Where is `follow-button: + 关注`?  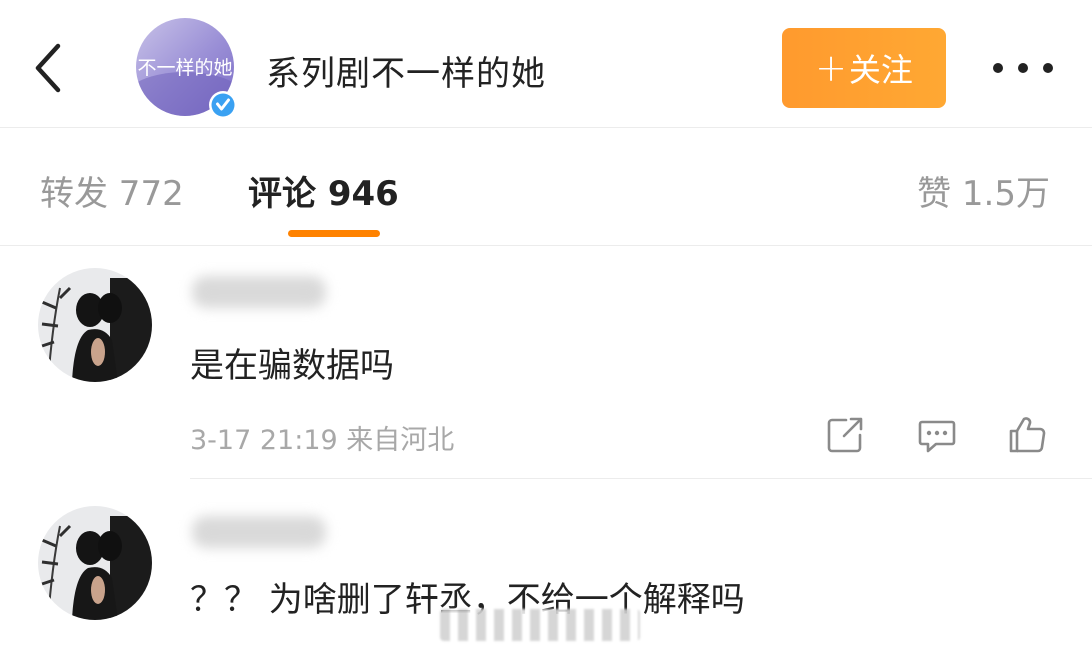
follow-button: + 关注 is located at coordinates (864, 68).